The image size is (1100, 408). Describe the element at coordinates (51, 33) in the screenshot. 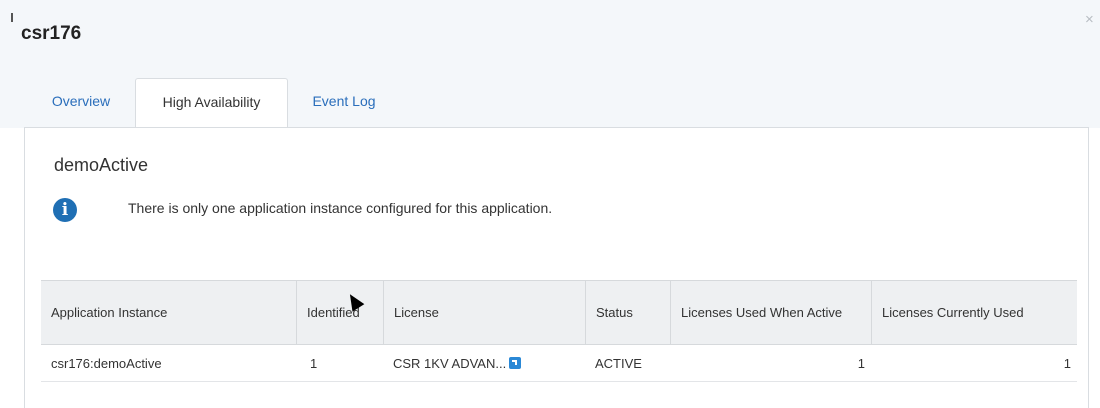

I see `dialog-title: csr176` at that location.